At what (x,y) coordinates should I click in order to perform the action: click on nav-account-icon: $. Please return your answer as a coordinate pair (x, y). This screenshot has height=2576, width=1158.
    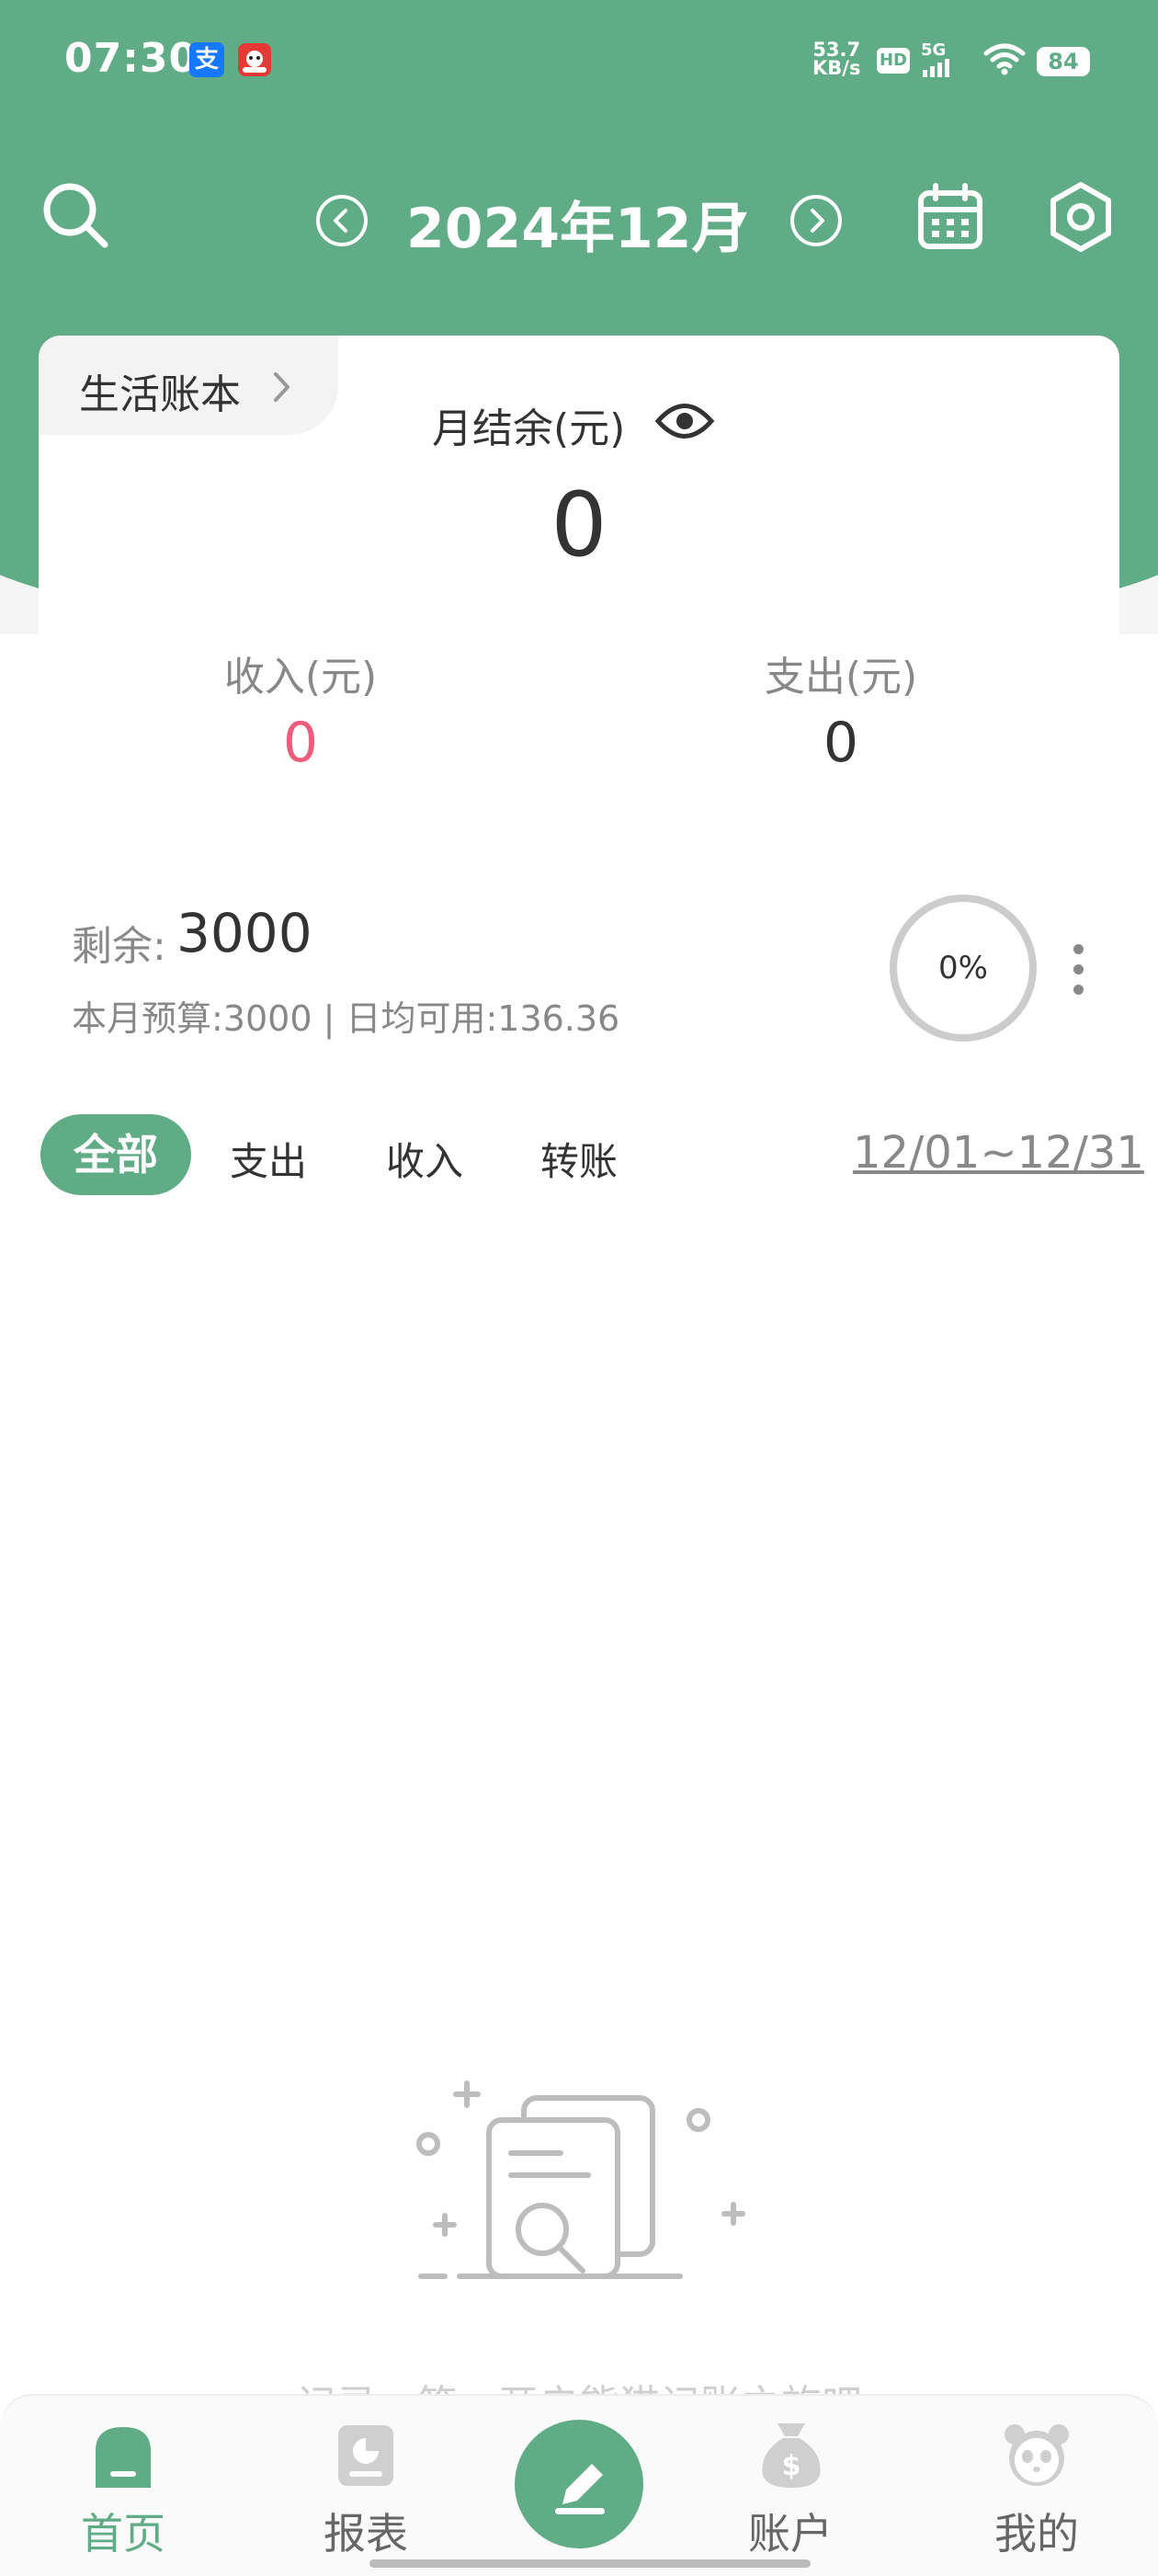
    Looking at the image, I should click on (791, 2456).